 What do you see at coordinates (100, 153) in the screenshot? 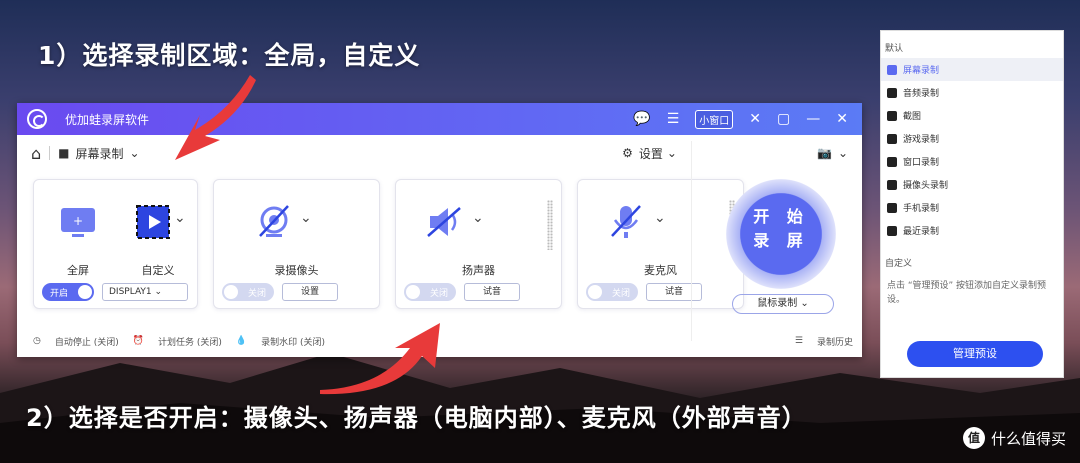
I see `mode-selector: 屏幕录制` at bounding box center [100, 153].